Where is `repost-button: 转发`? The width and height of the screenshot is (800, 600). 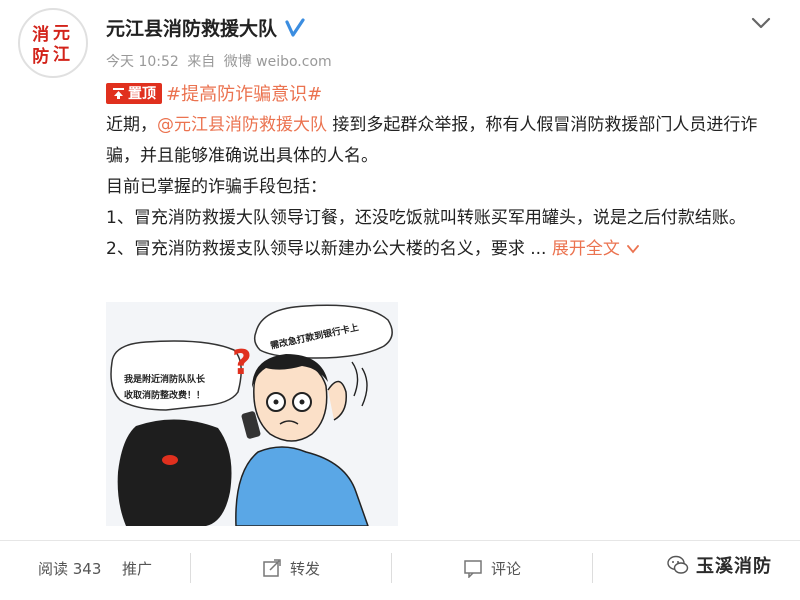 repost-button: 转发 is located at coordinates (291, 568).